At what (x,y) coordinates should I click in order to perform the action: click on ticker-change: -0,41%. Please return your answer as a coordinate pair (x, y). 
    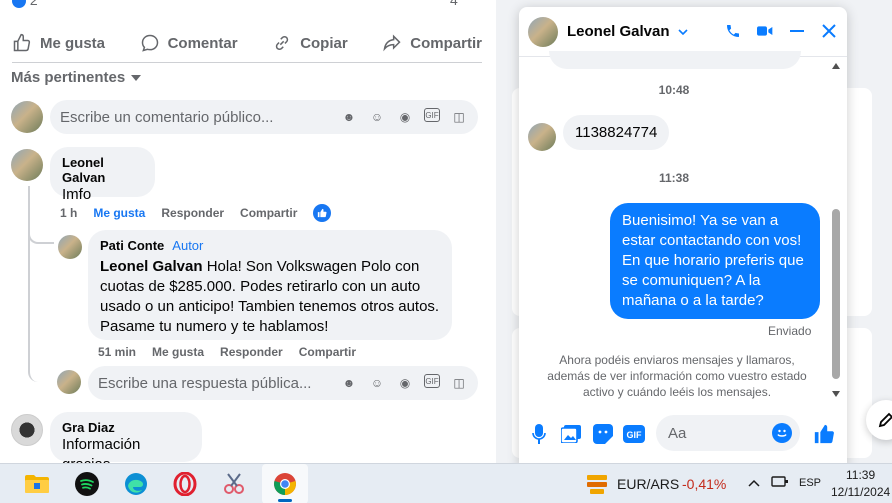
    Looking at the image, I should click on (704, 484).